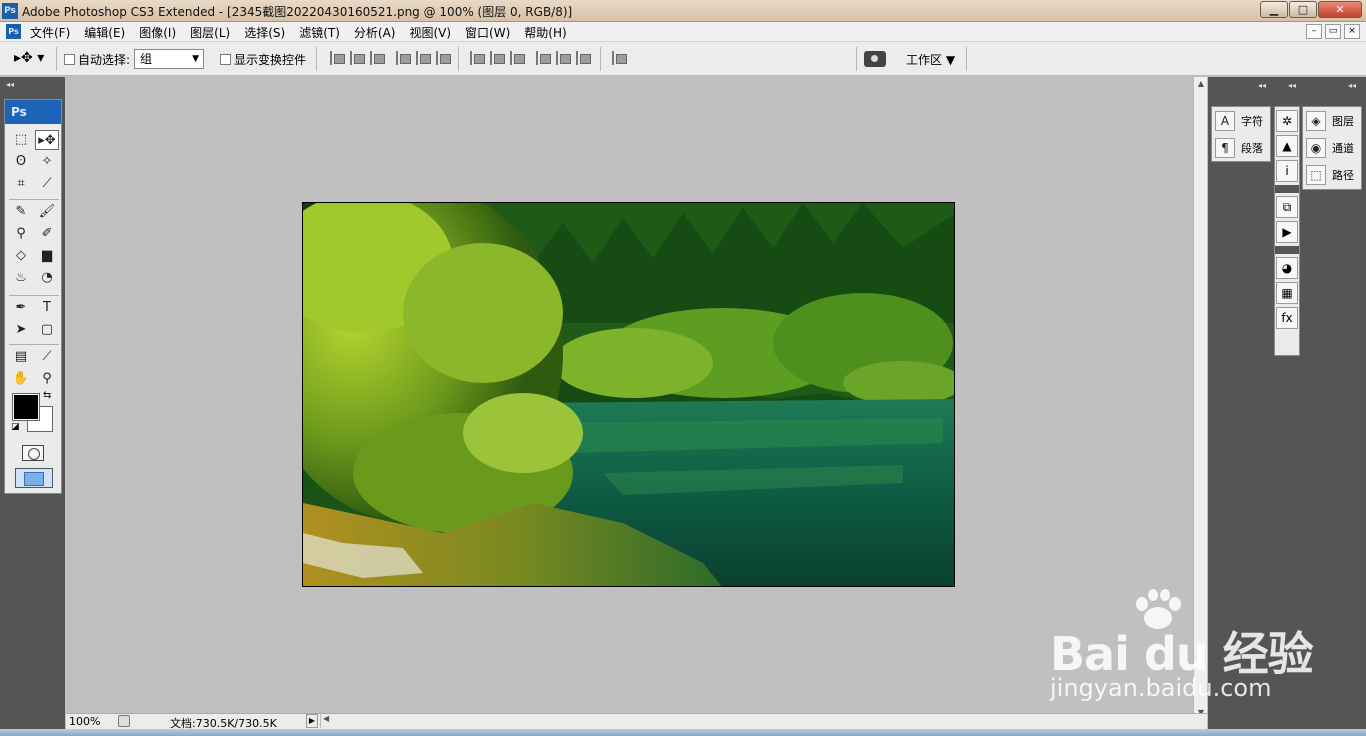 The width and height of the screenshot is (1366, 736). Describe the element at coordinates (477, 58) in the screenshot. I see `distribute-top-icon` at that location.